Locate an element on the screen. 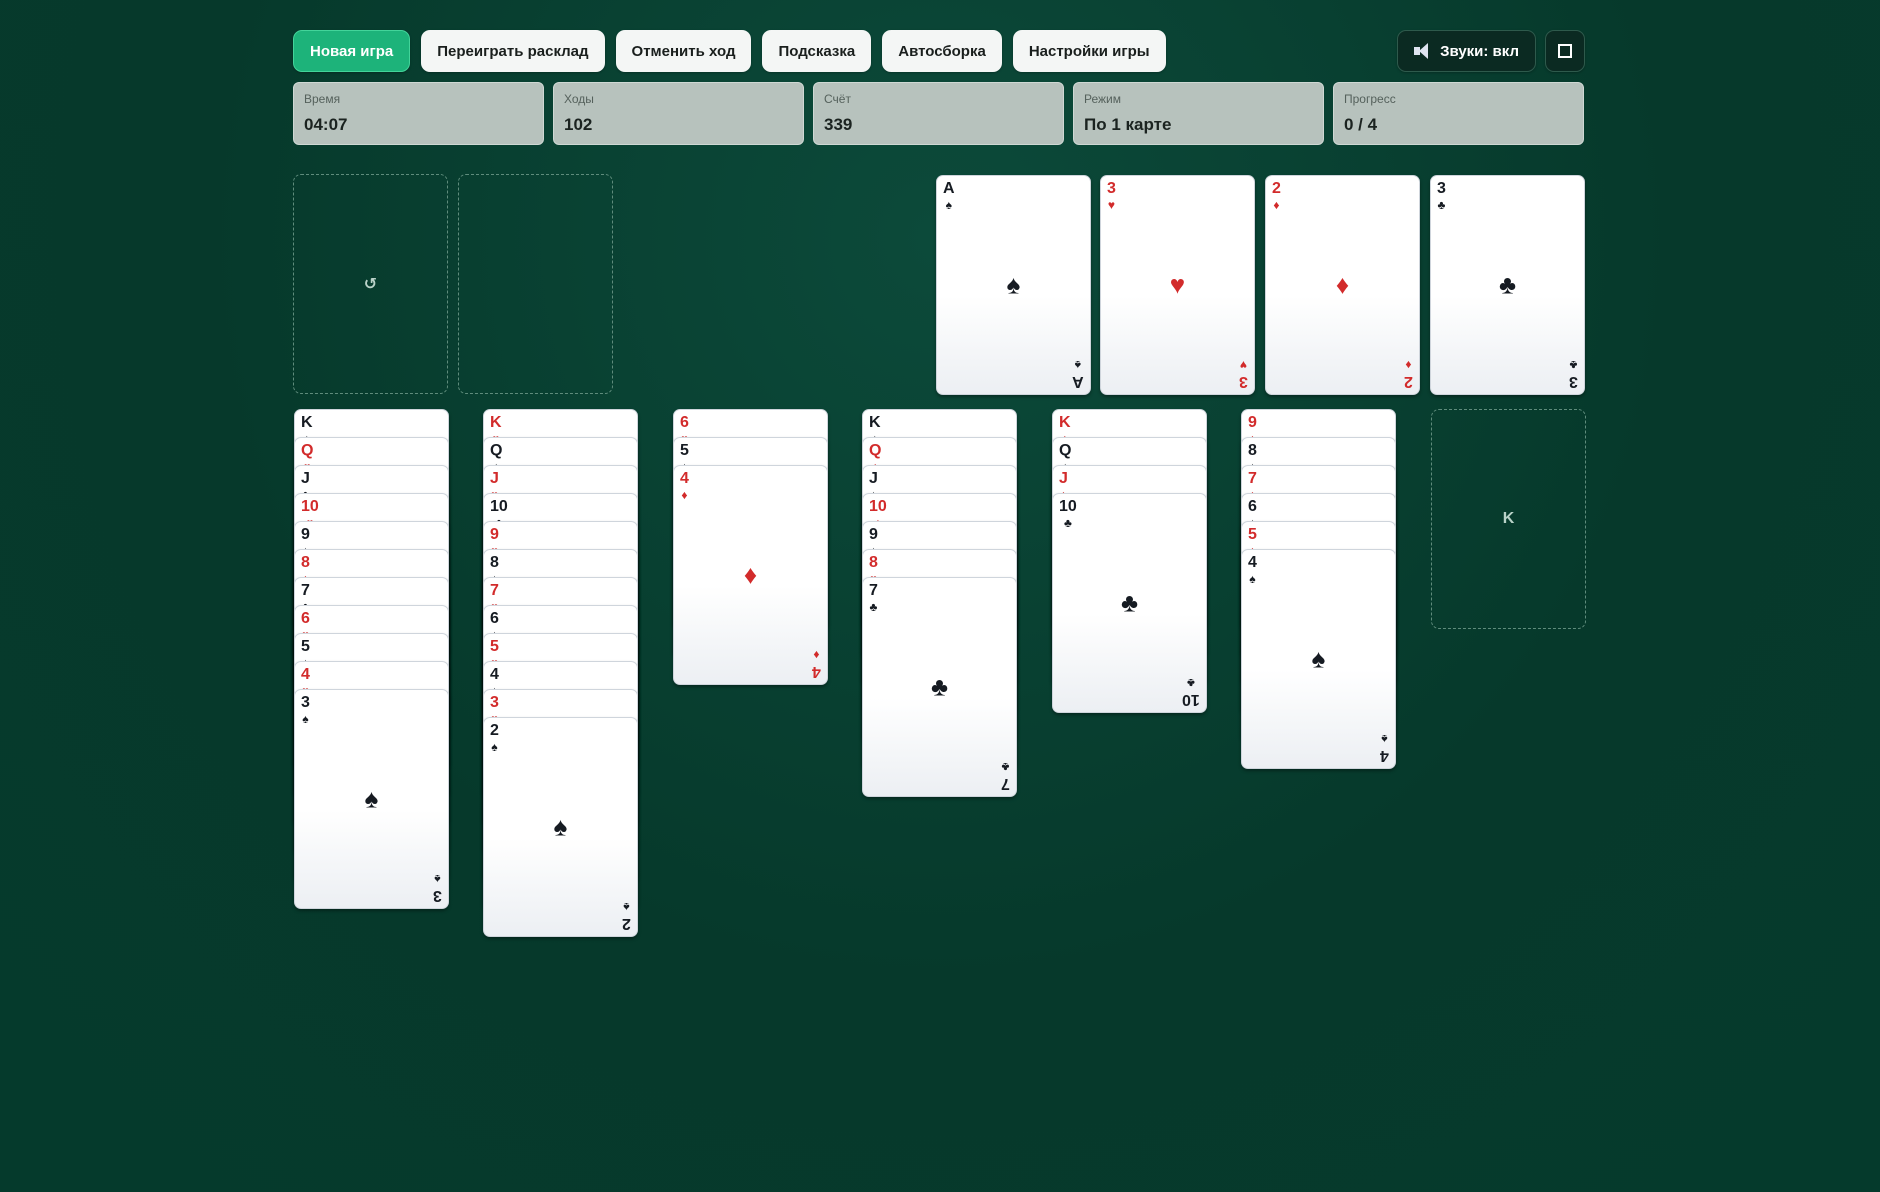  auto-collect-button: Автосборка is located at coordinates (942, 51).